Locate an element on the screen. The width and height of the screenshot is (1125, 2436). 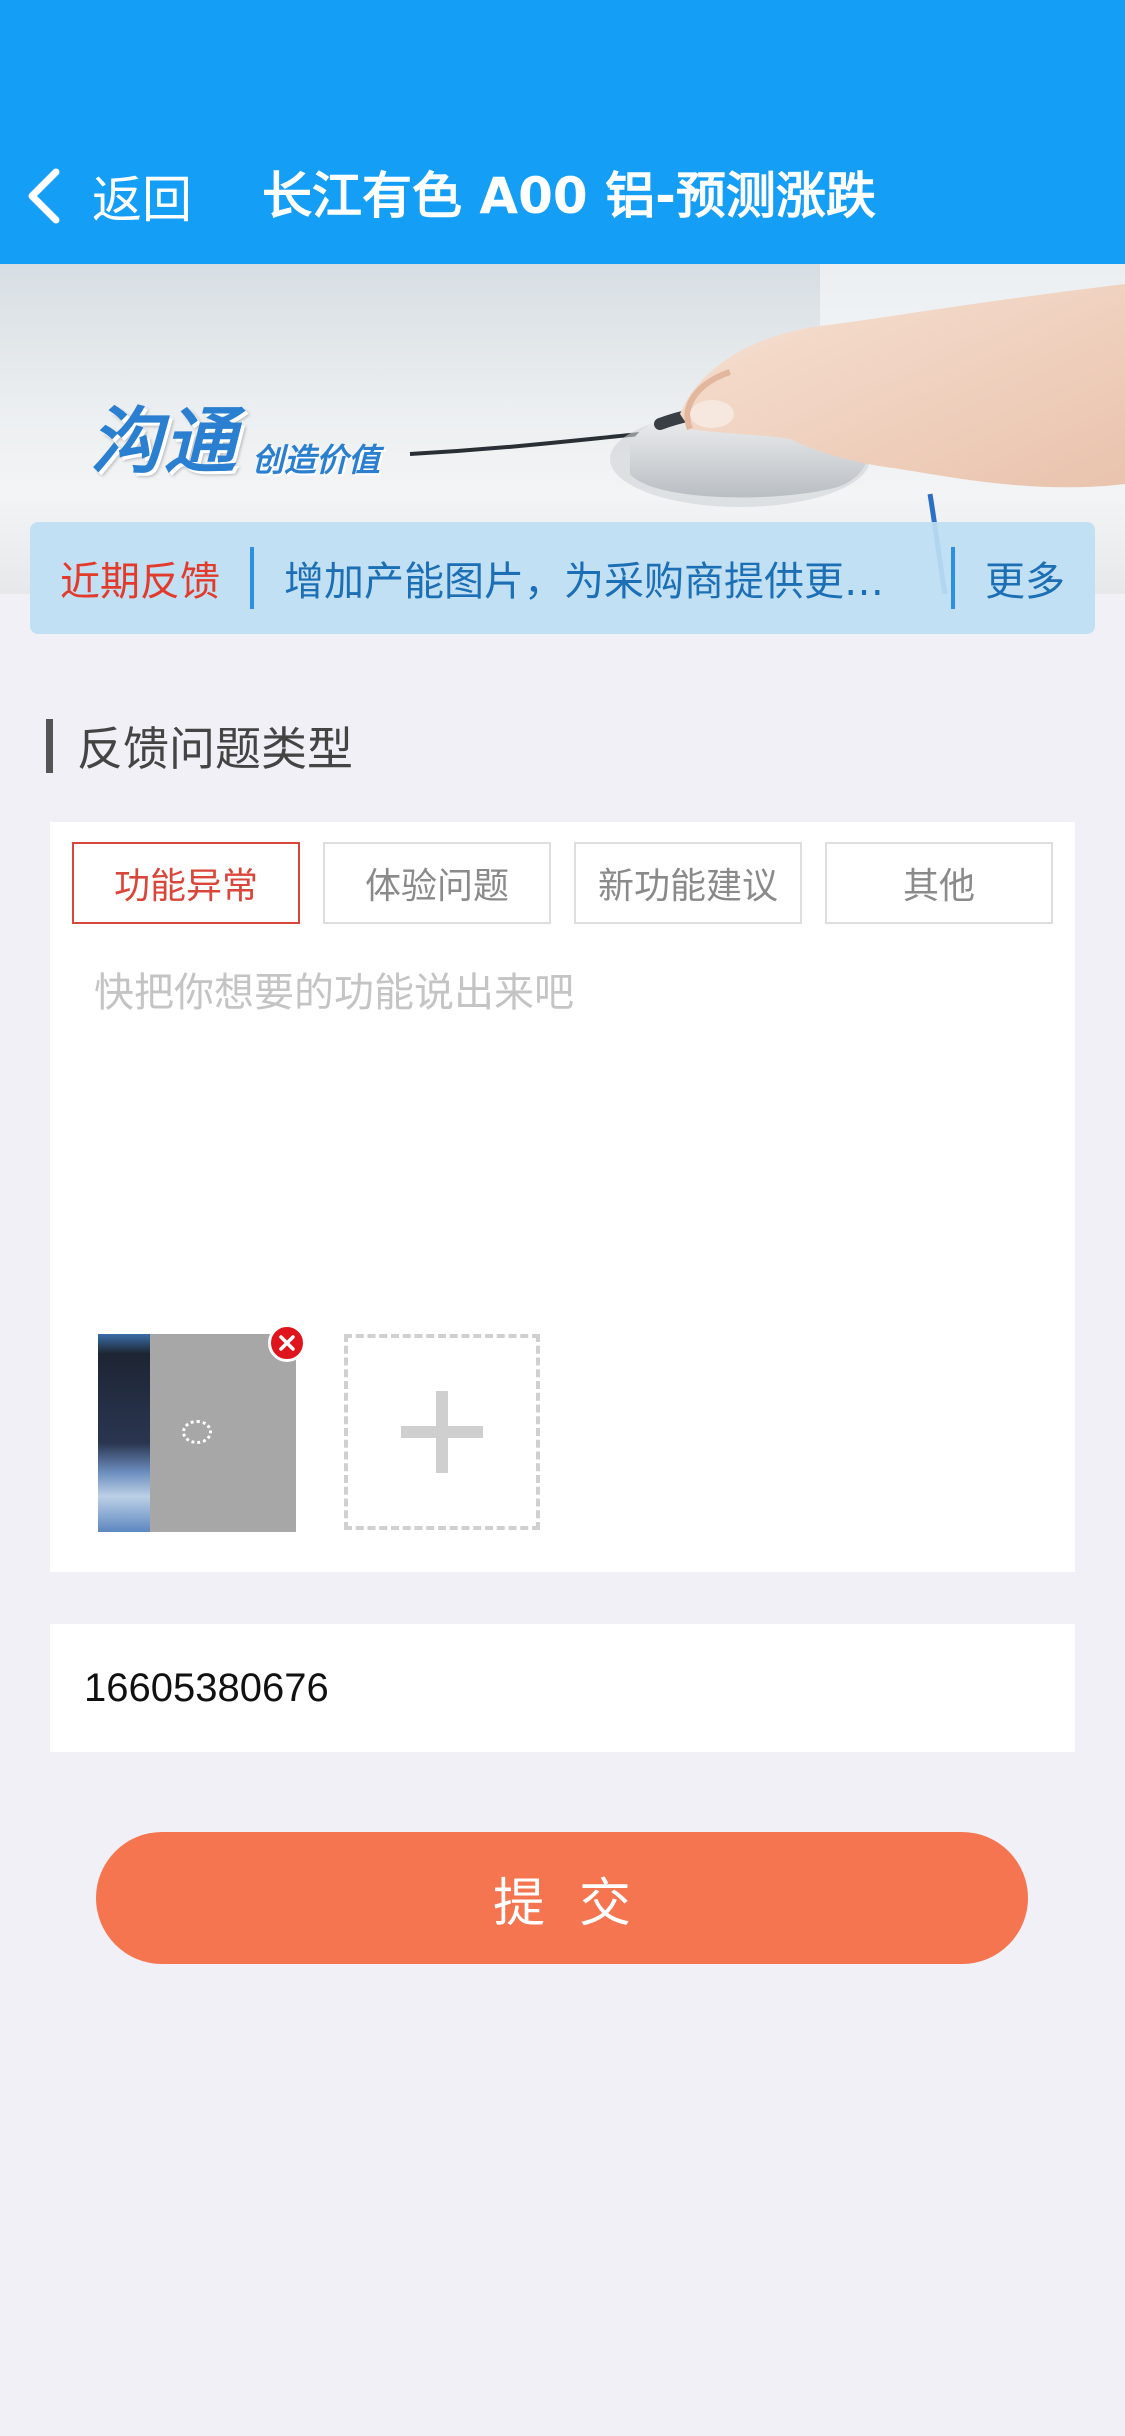
recent-feedback-label: 近期反馈 is located at coordinates (140, 582).